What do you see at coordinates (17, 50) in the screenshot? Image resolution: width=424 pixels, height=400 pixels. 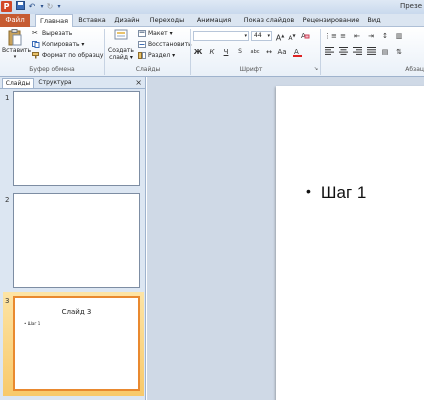 I see `paste-label: Вставить` at bounding box center [17, 50].